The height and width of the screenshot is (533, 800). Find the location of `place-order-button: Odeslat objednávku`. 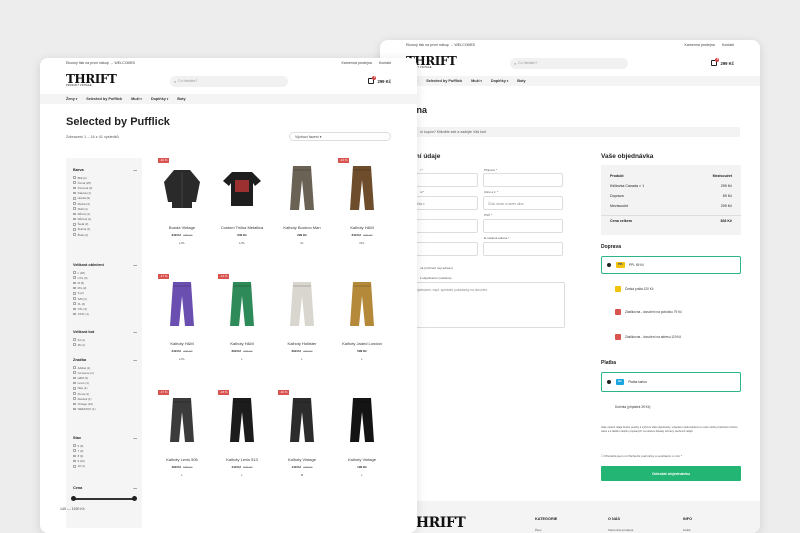

place-order-button: Odeslat objednávku is located at coordinates (671, 473).